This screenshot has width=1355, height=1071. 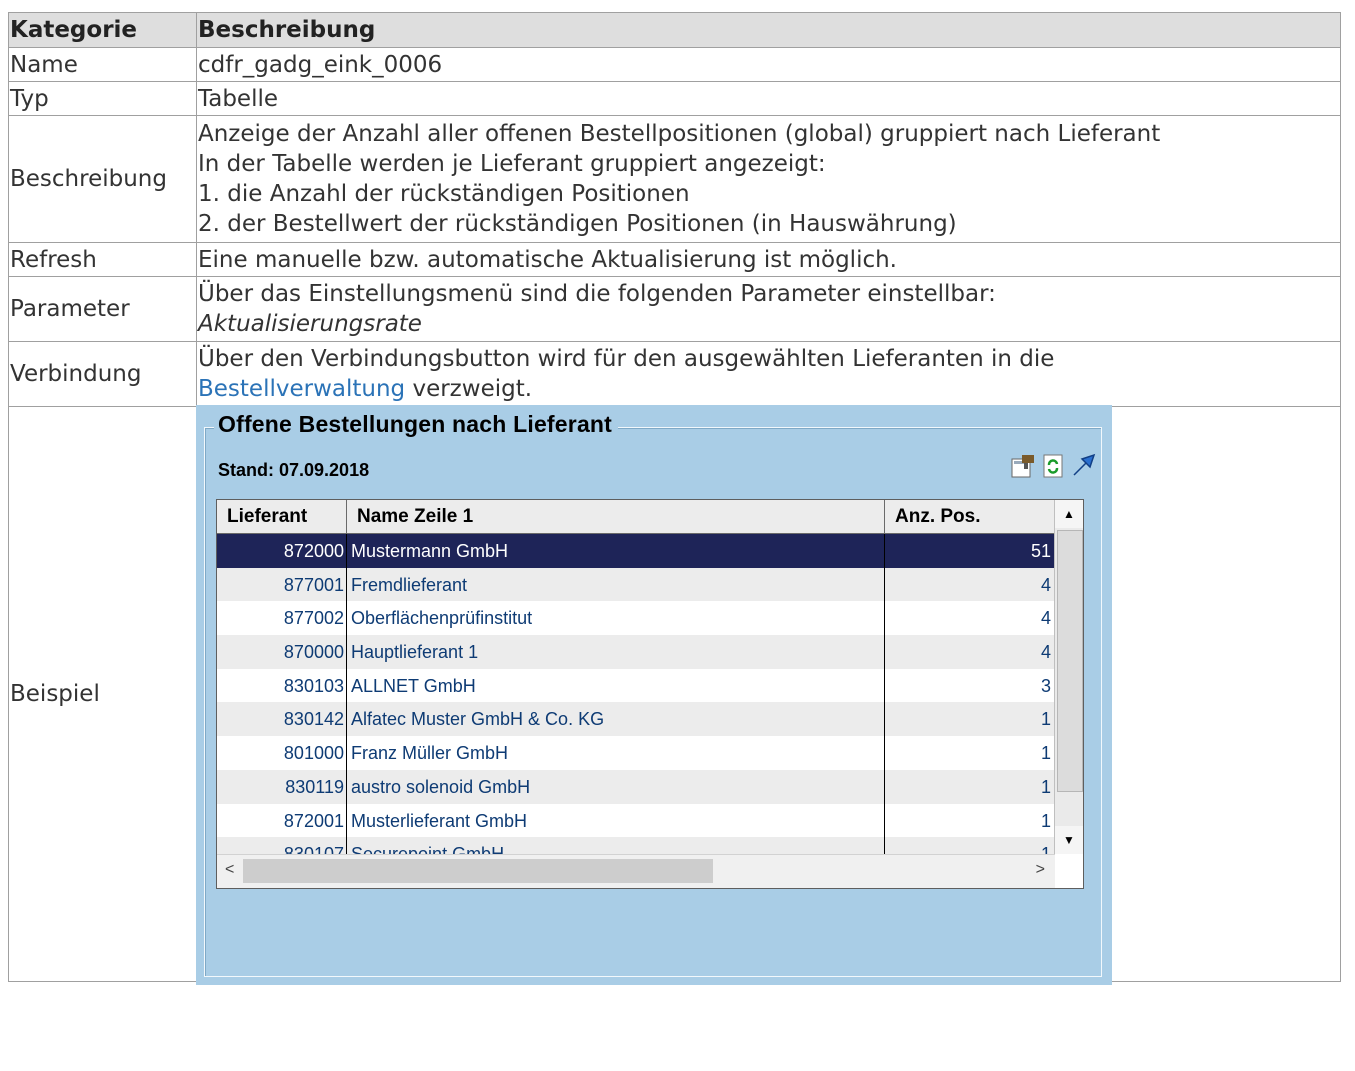 What do you see at coordinates (282, 618) in the screenshot?
I see `cell-lieferant: 877002` at bounding box center [282, 618].